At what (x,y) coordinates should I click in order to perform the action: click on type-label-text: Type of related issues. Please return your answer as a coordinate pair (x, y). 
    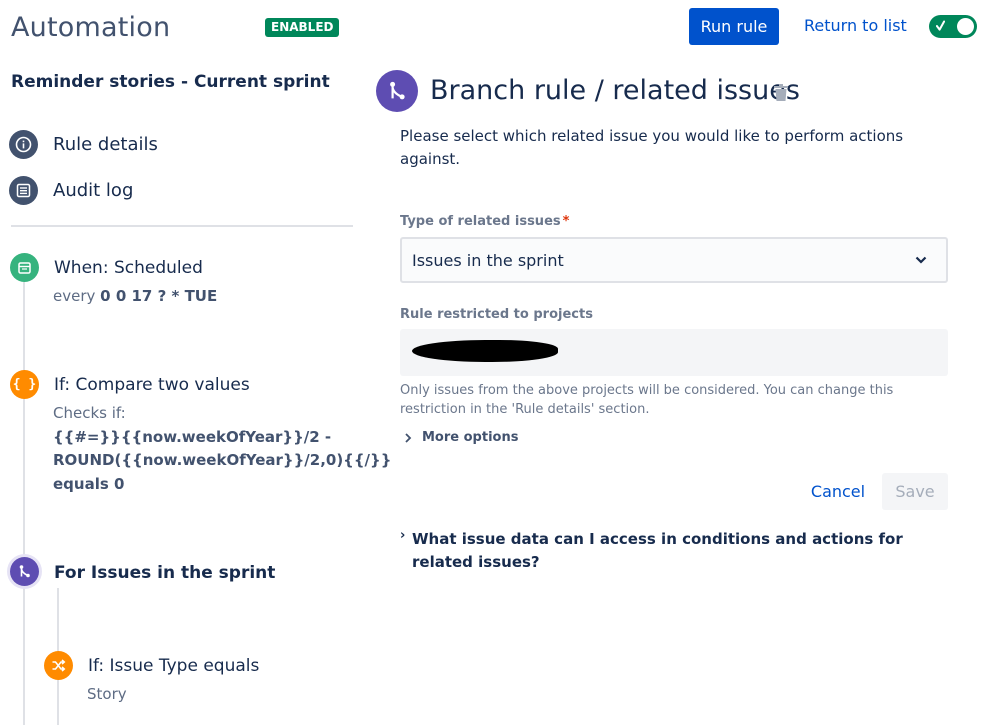
    Looking at the image, I should click on (480, 221).